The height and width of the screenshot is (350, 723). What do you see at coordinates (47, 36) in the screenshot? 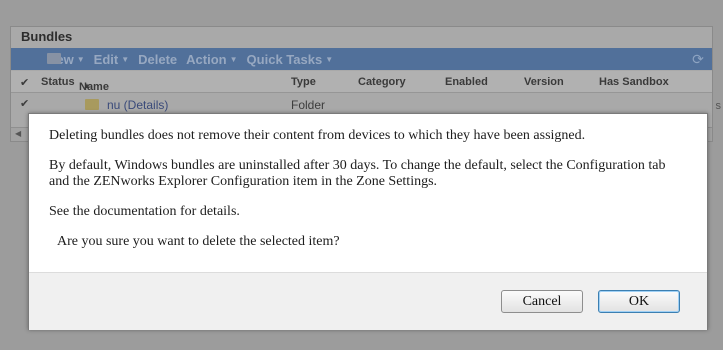
I see `panel-title: Bundles` at bounding box center [47, 36].